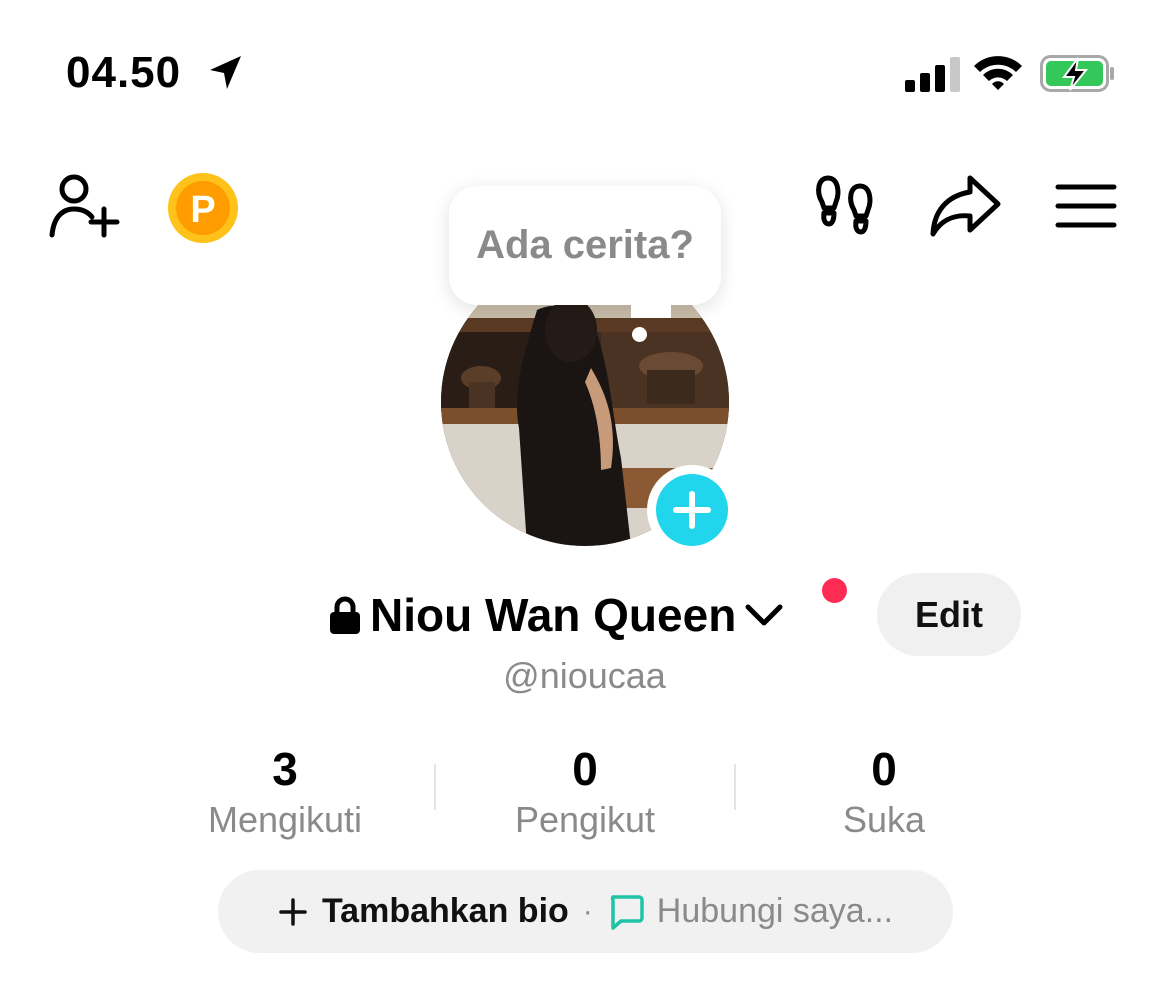 Image resolution: width=1169 pixels, height=987 pixels. What do you see at coordinates (844, 205) in the screenshot?
I see `footprints-icon` at bounding box center [844, 205].